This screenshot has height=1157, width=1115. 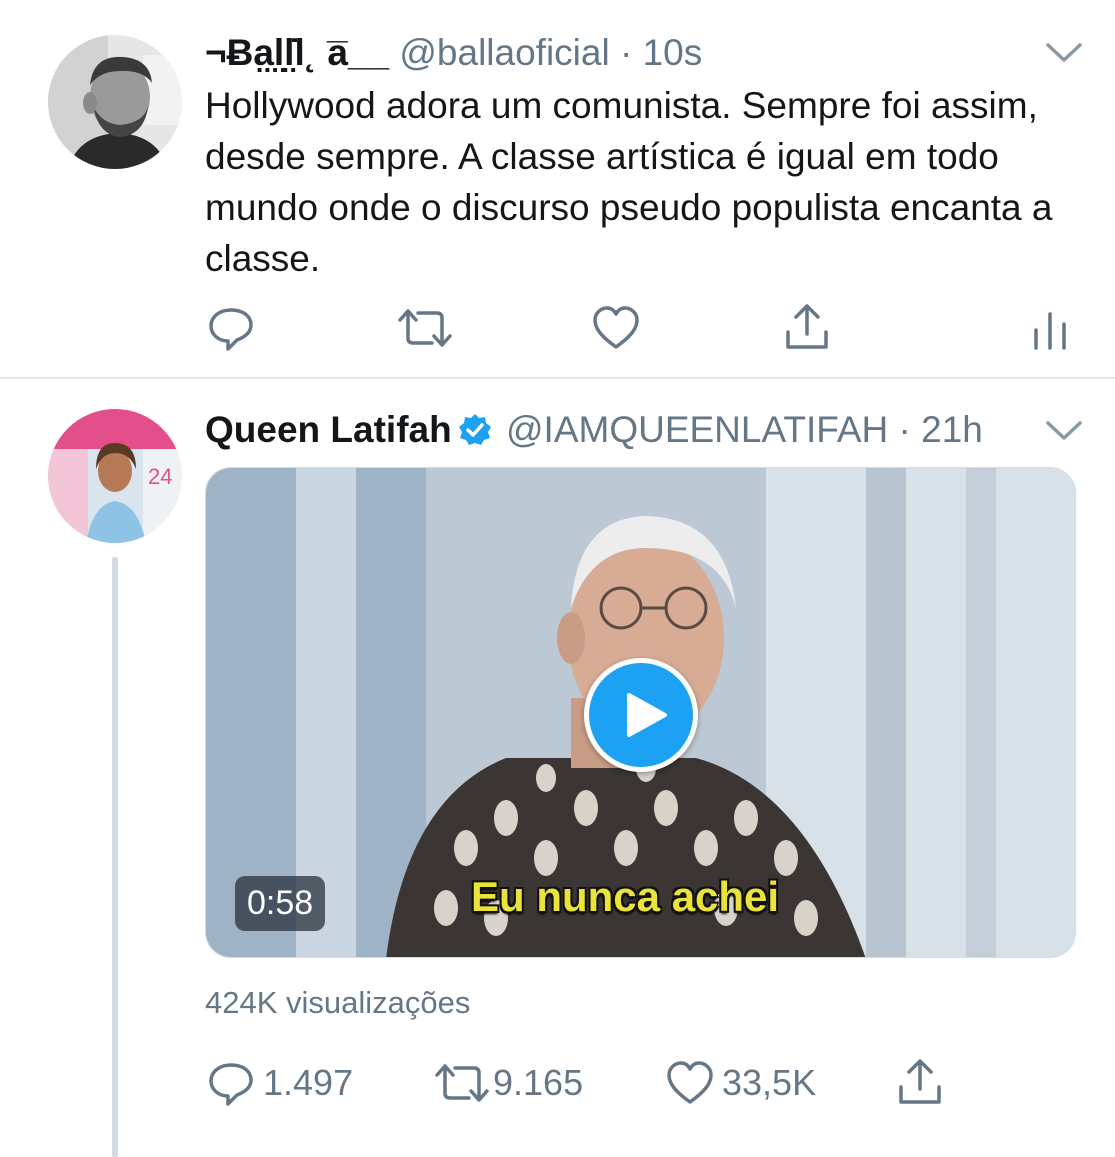 I want to click on video-subtitle: Eu nunca achei, so click(x=625, y=896).